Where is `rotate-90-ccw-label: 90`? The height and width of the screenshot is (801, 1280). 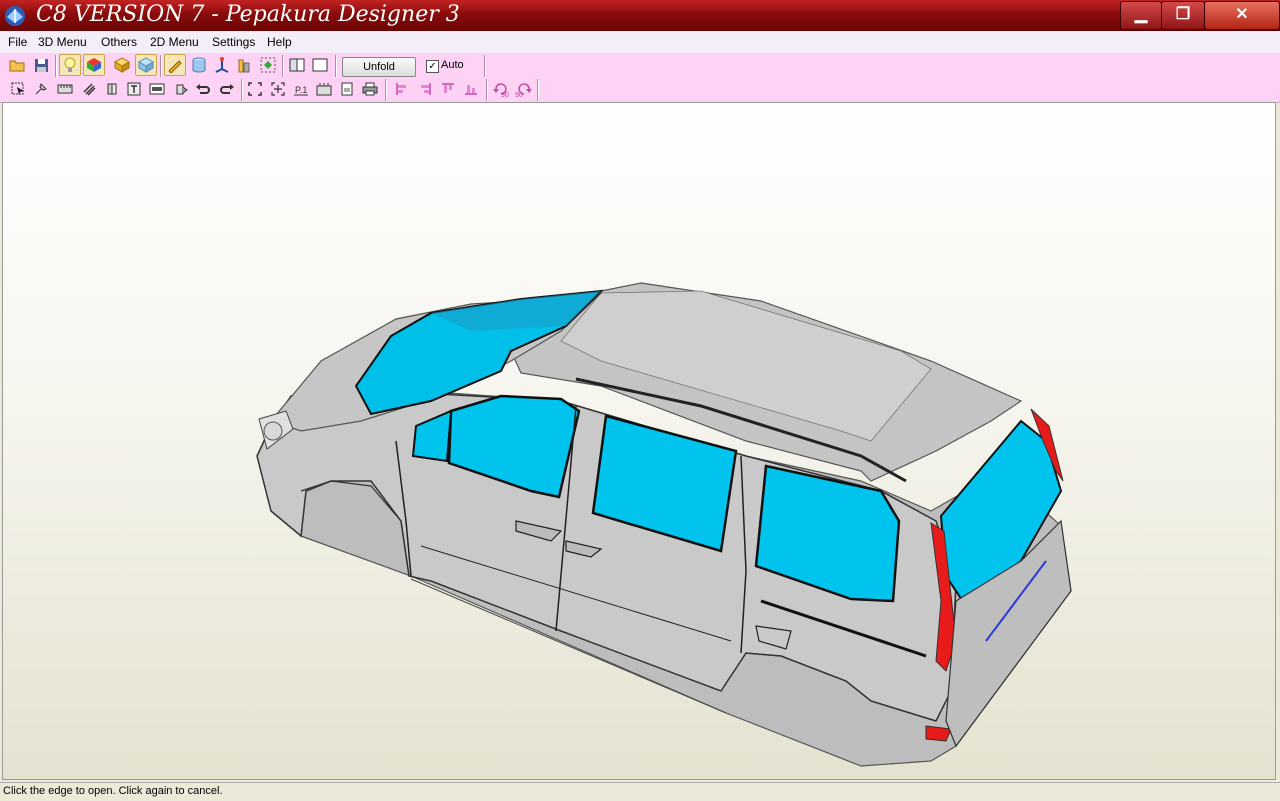
rotate-90-ccw-label: 90 is located at coordinates (505, 94).